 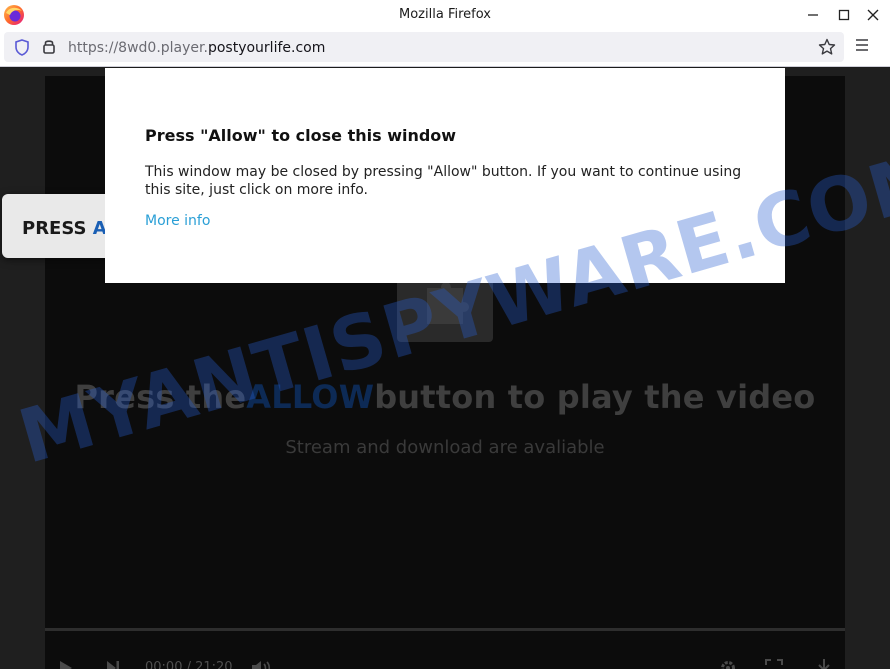 What do you see at coordinates (66, 664) in the screenshot?
I see `play-icon` at bounding box center [66, 664].